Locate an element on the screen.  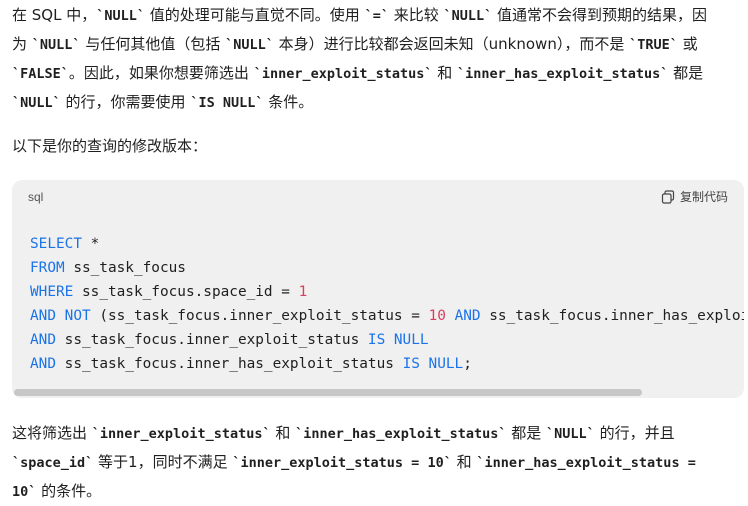
copy-code-button: 复制代码 is located at coordinates (694, 196).